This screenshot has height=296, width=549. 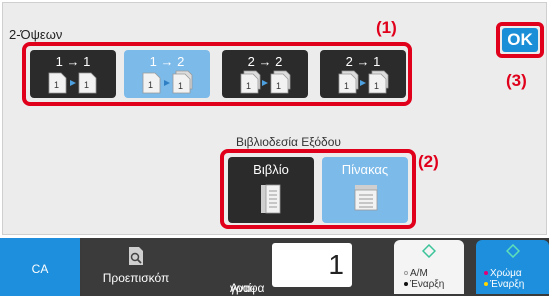 I want to click on bw-start-button: A/M Έναρξη, so click(x=429, y=267).